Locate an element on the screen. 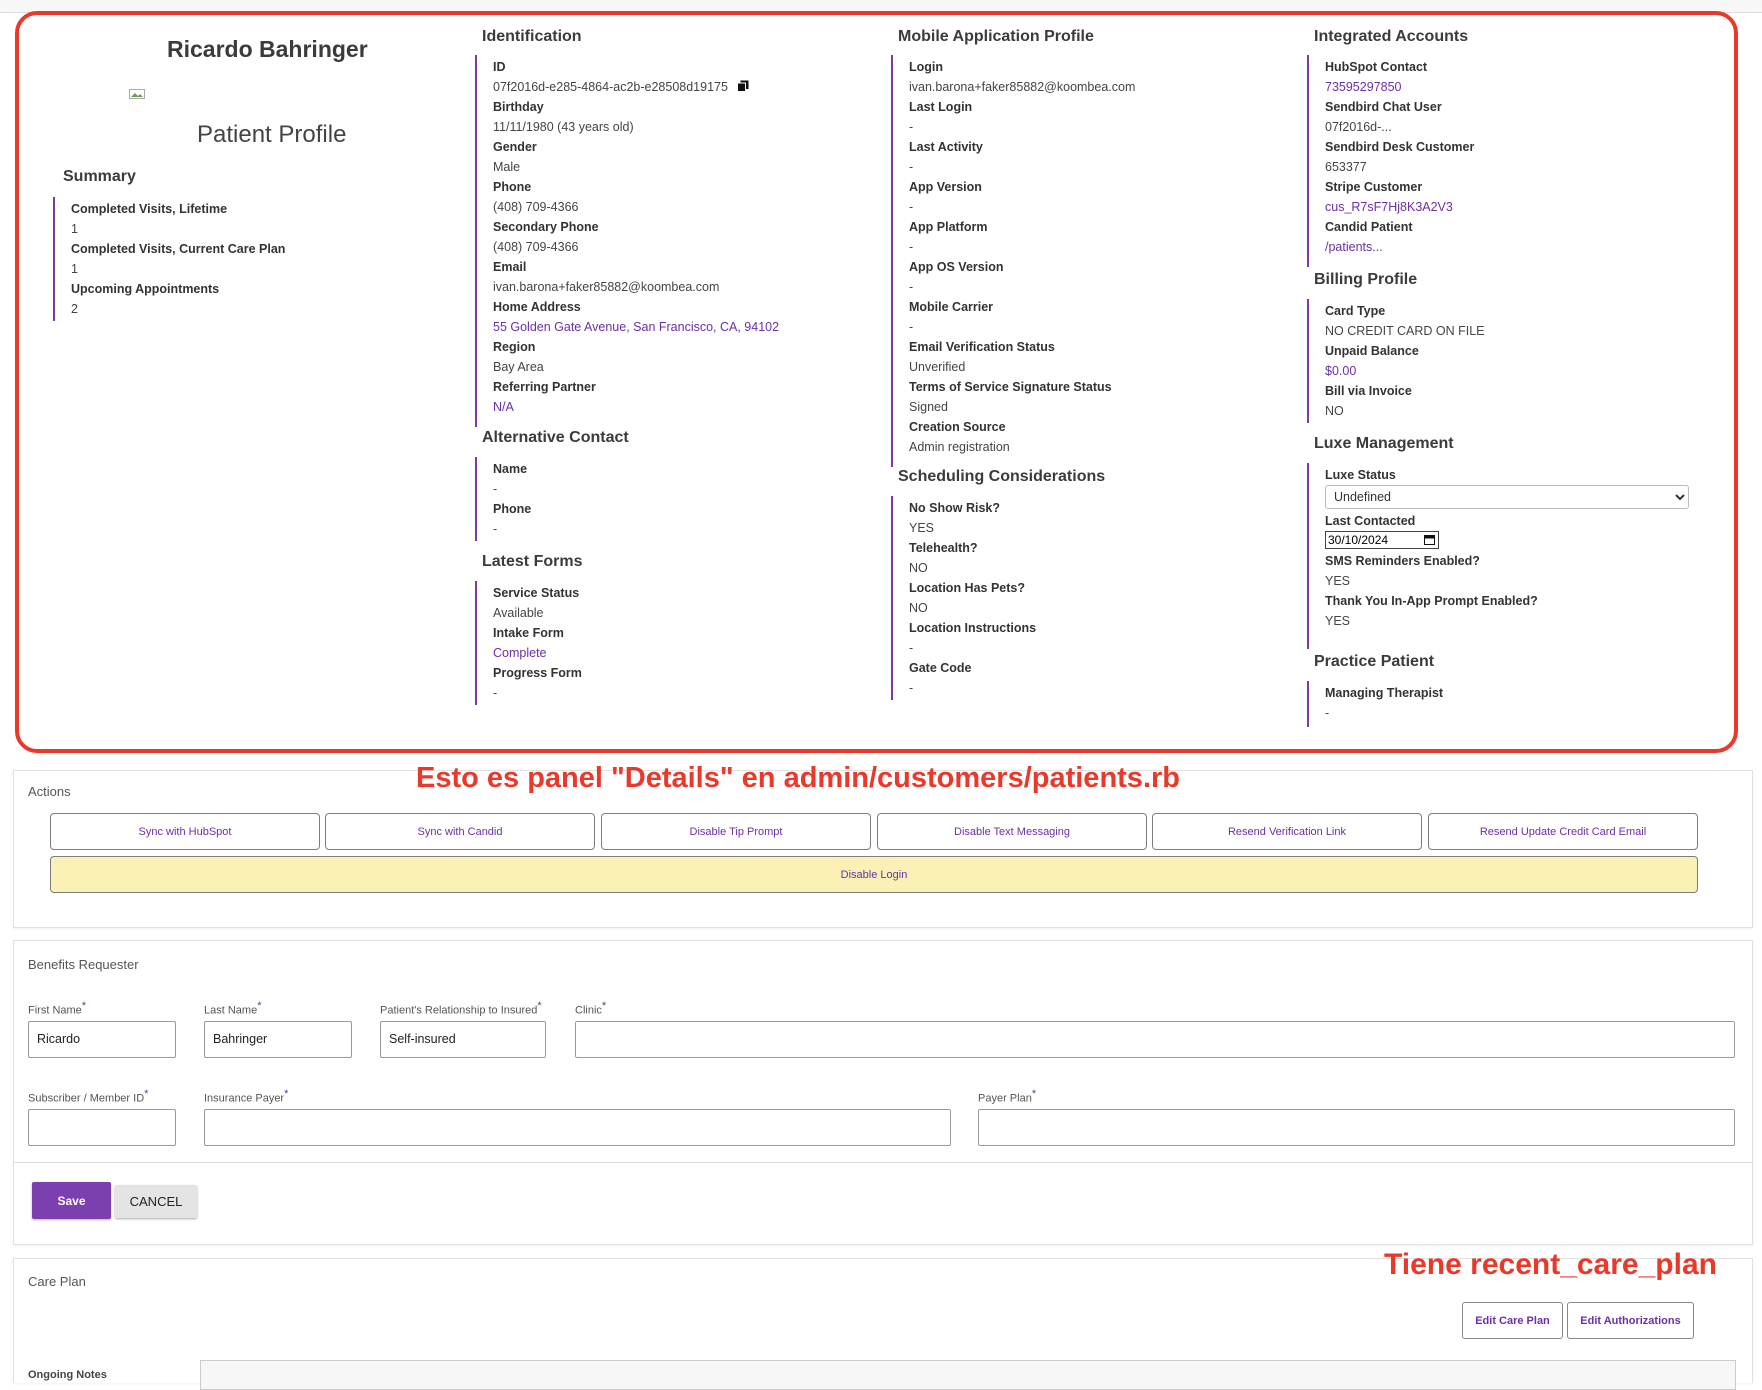 The image size is (1762, 1390). location-instructions-value: - is located at coordinates (911, 648).